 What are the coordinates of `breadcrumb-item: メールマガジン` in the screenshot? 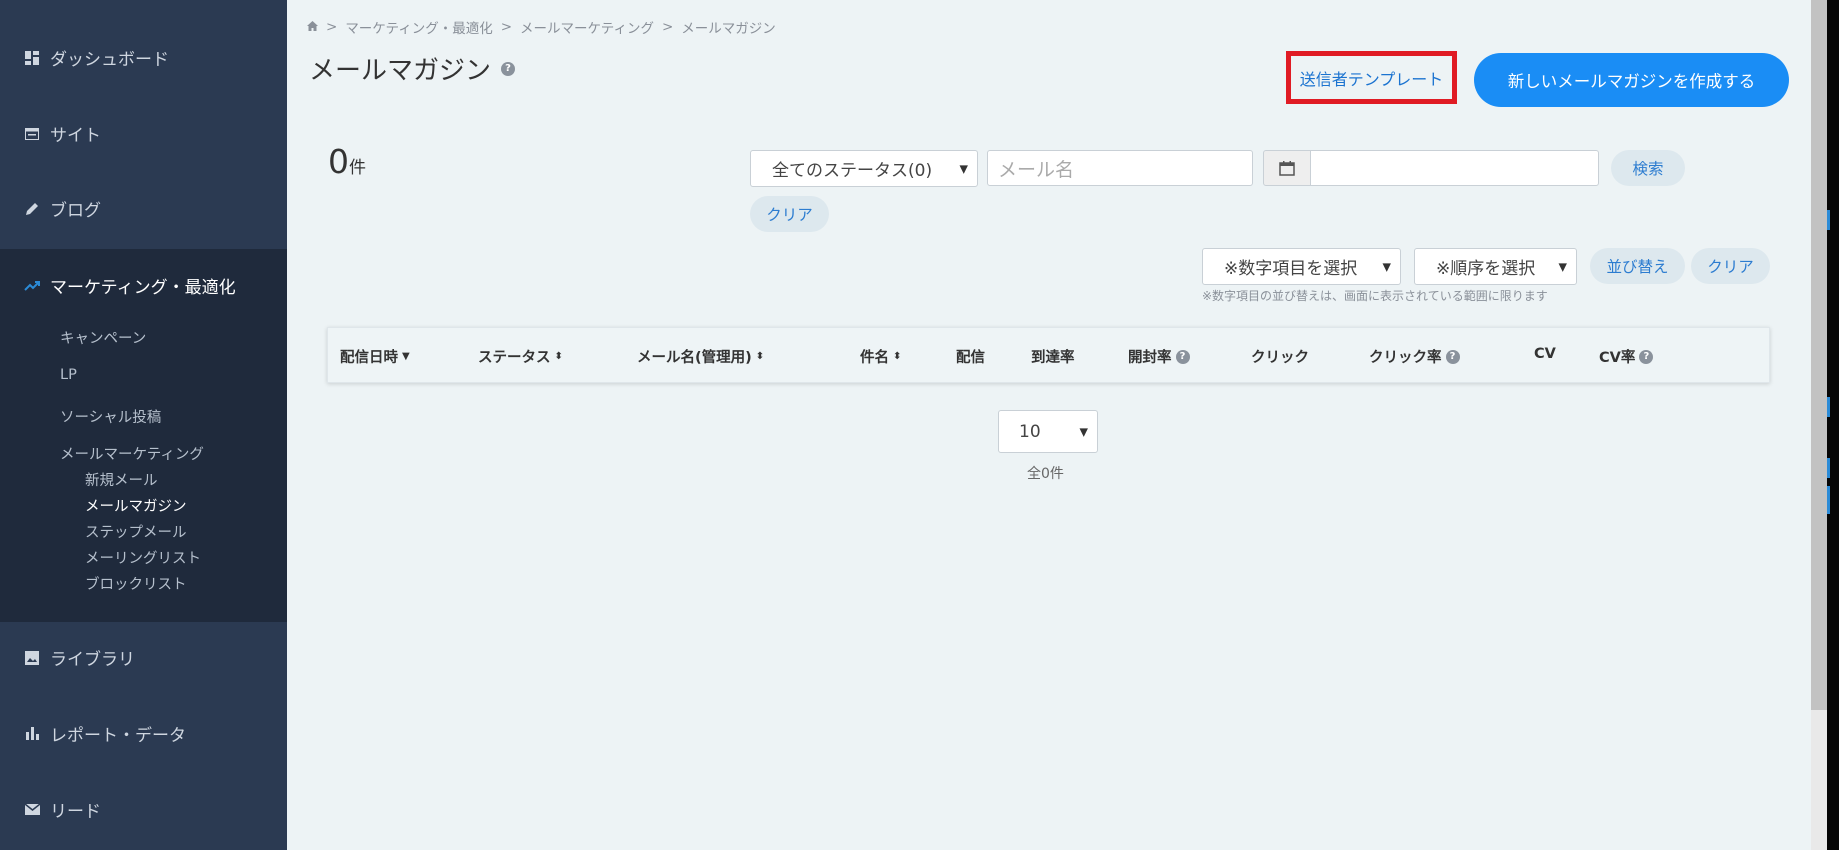 It's located at (728, 29).